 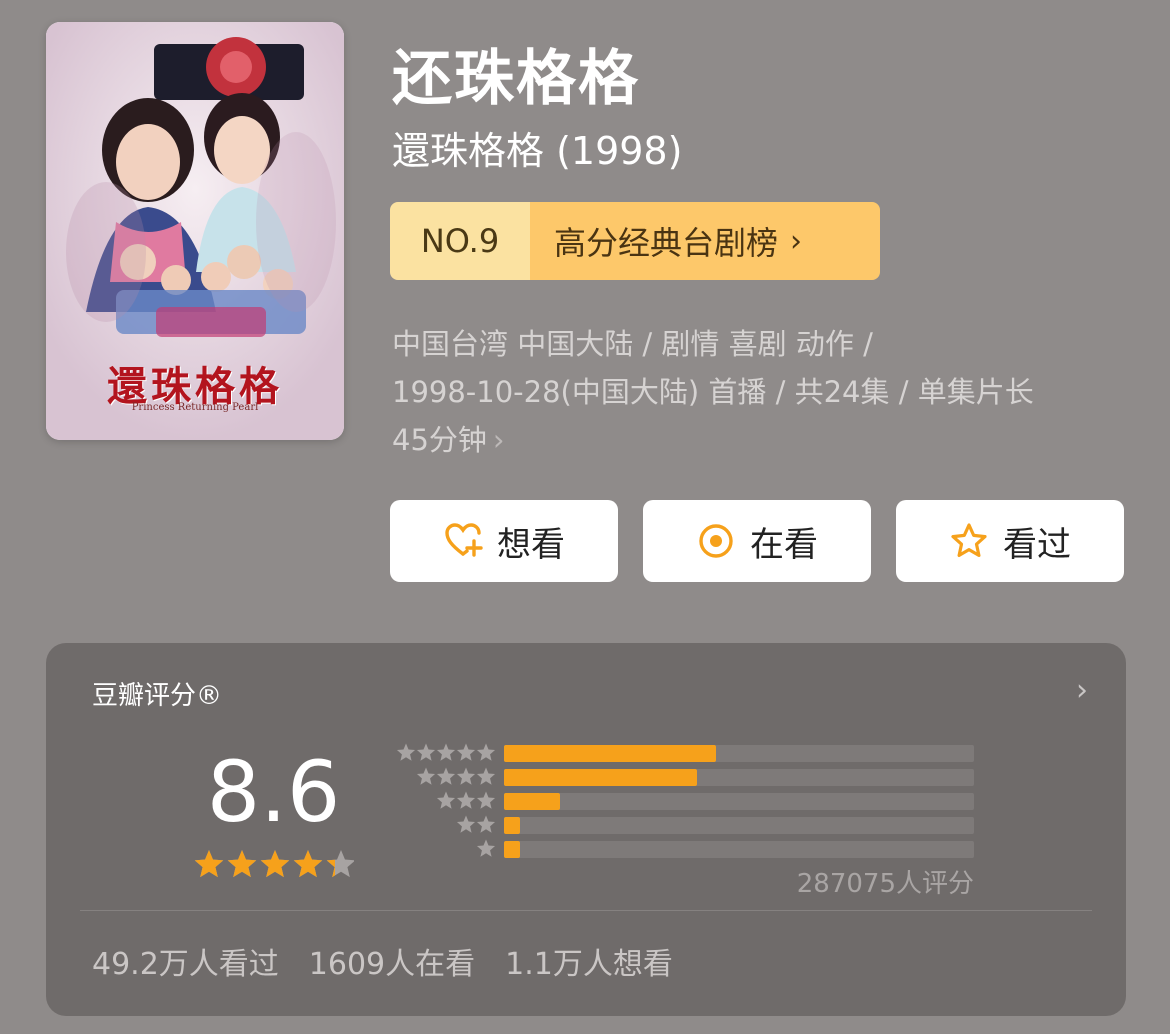 What do you see at coordinates (1037, 544) in the screenshot?
I see `watched-label: 看过` at bounding box center [1037, 544].